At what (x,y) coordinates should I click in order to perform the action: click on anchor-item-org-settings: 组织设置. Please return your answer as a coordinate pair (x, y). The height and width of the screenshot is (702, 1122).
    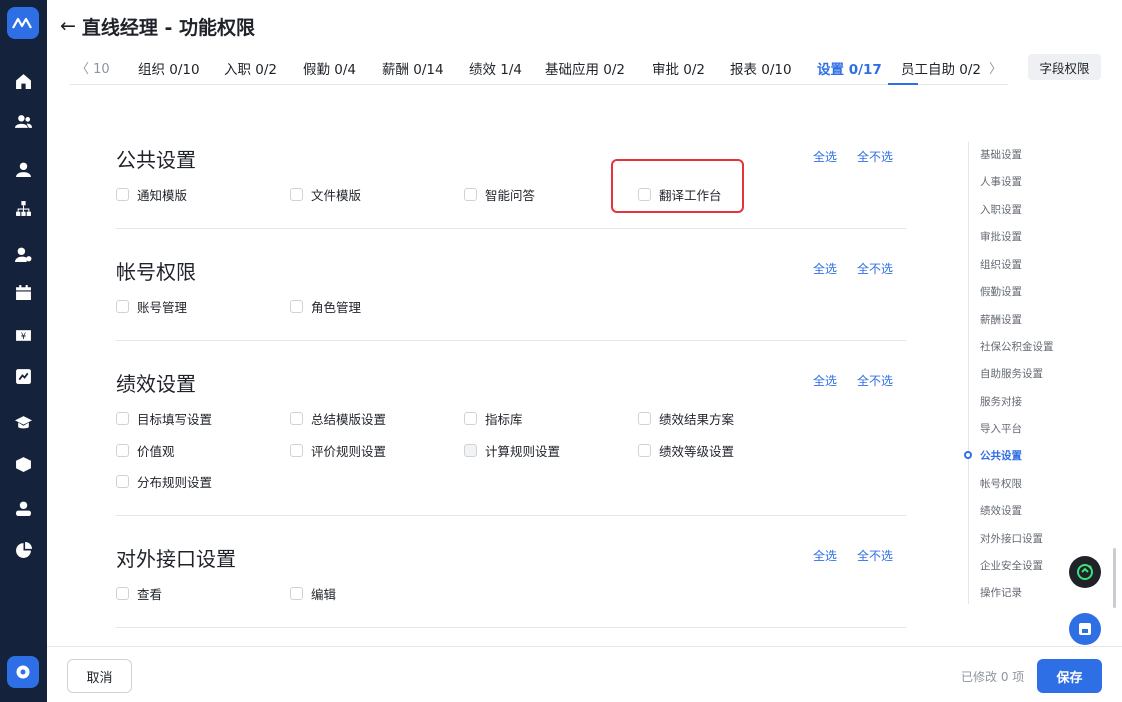
    Looking at the image, I should click on (1001, 264).